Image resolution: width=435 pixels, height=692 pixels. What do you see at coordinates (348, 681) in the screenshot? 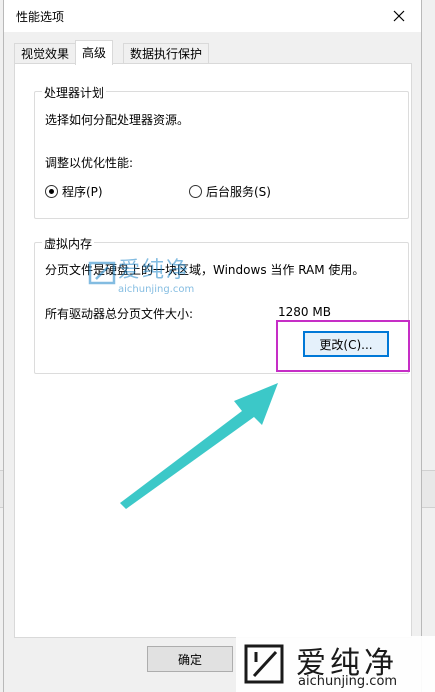
I see `watermark-corner-url: aichunjing.com` at bounding box center [348, 681].